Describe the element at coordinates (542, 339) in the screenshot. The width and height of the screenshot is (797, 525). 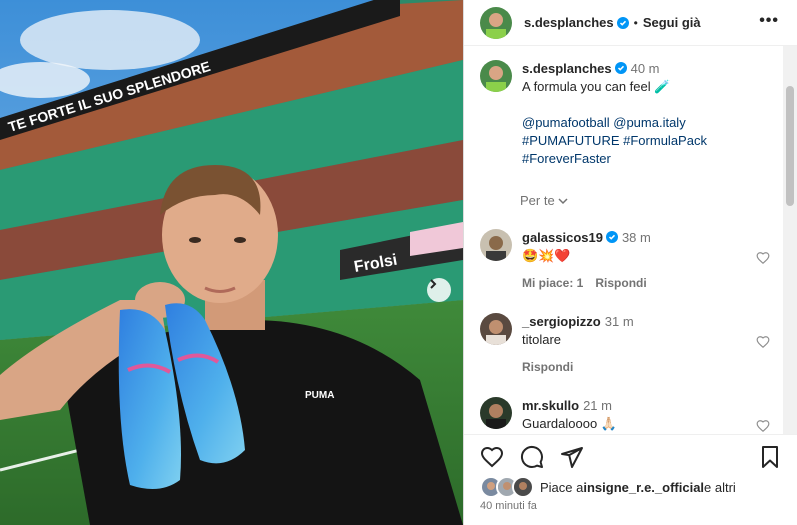
I see `comment-text: titolare` at that location.